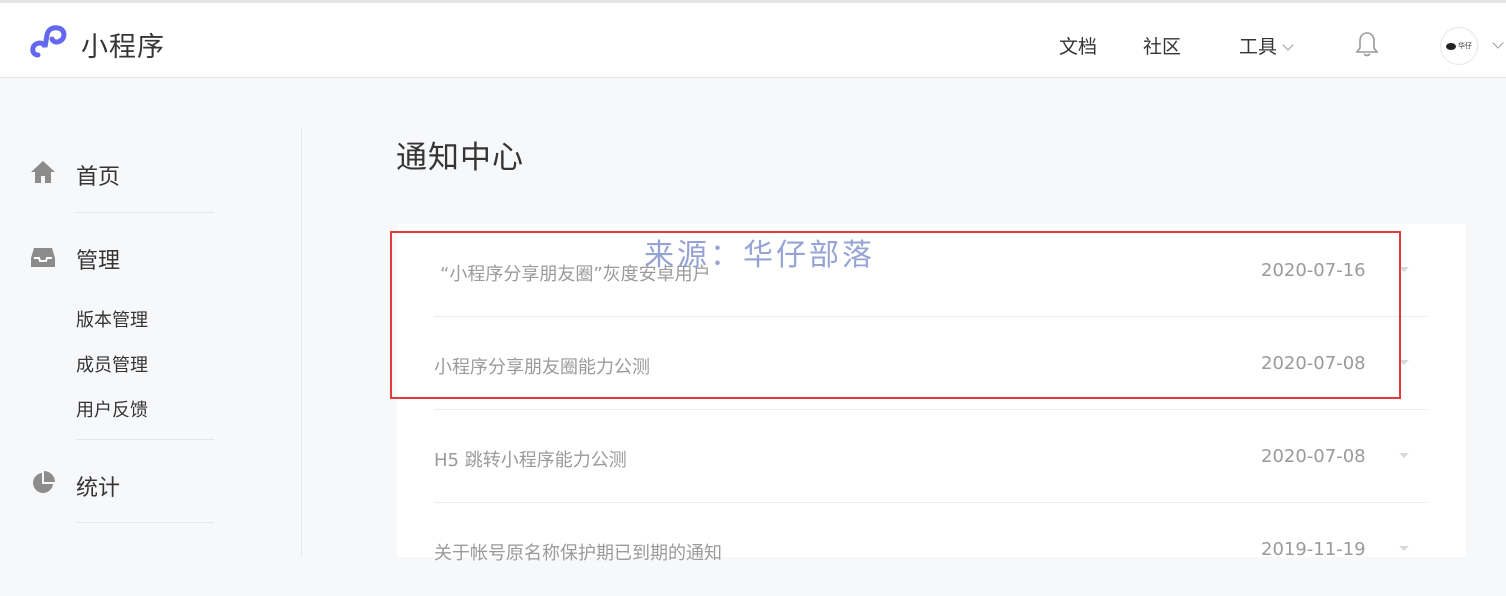  I want to click on sidebar-item-member-manage: 成员管理, so click(112, 364).